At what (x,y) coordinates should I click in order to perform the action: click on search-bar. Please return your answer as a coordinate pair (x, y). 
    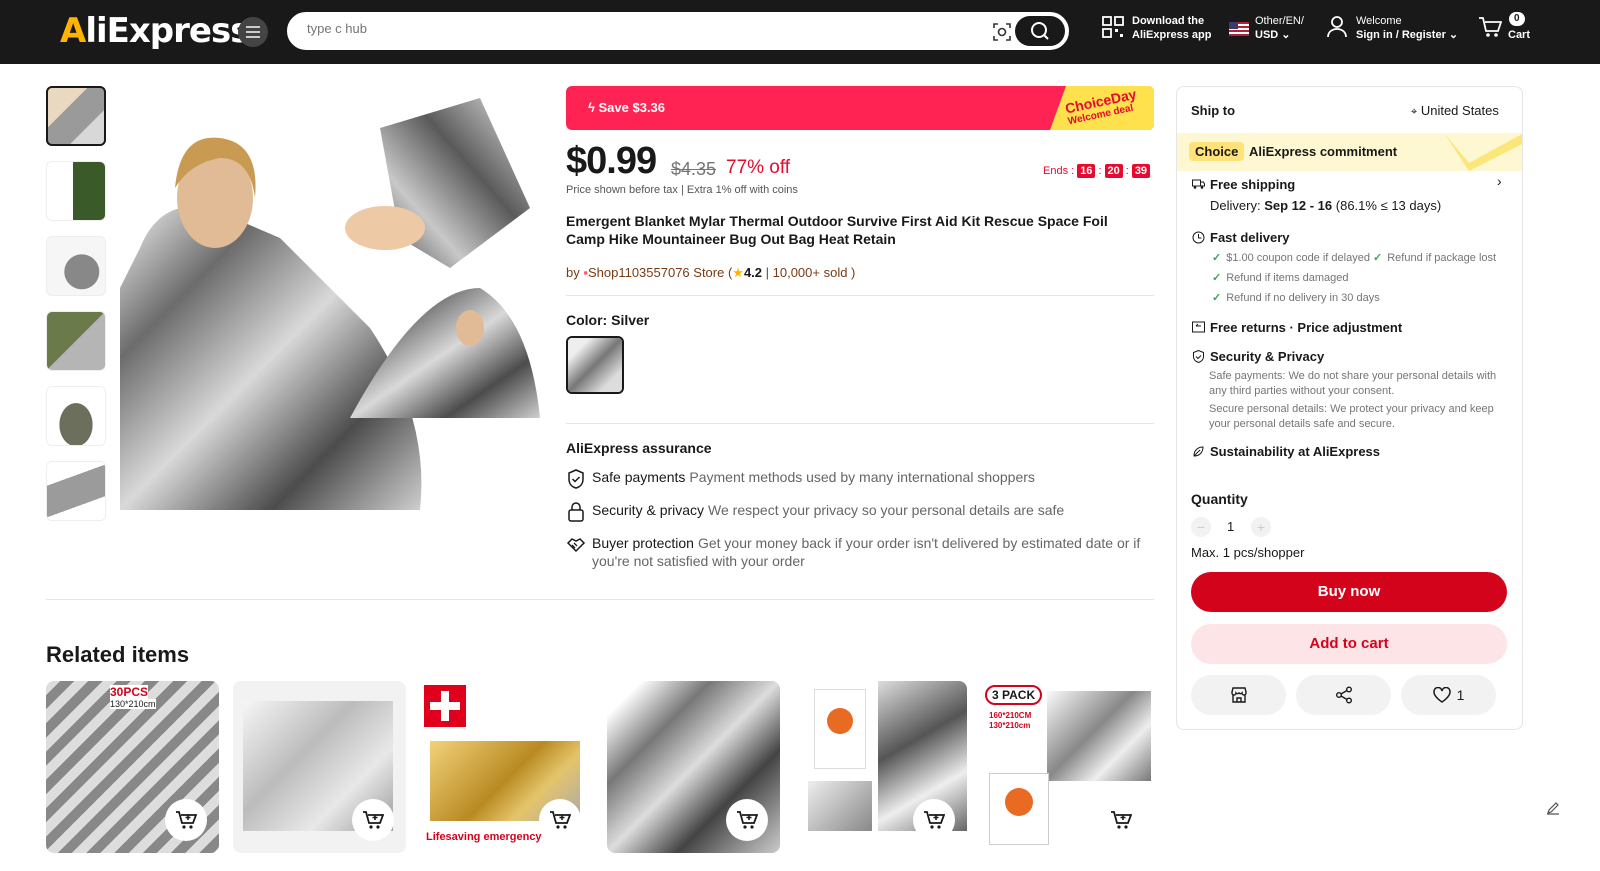
    Looking at the image, I should click on (678, 31).